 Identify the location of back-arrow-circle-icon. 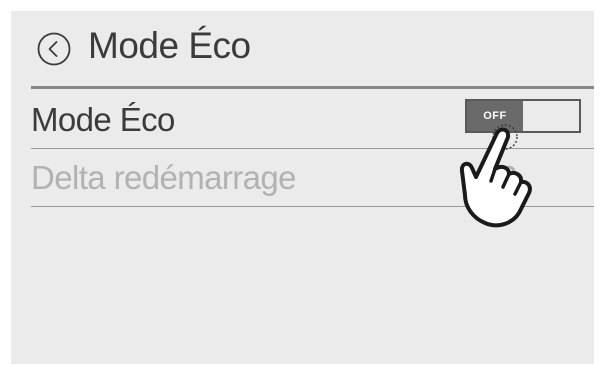
(54, 49).